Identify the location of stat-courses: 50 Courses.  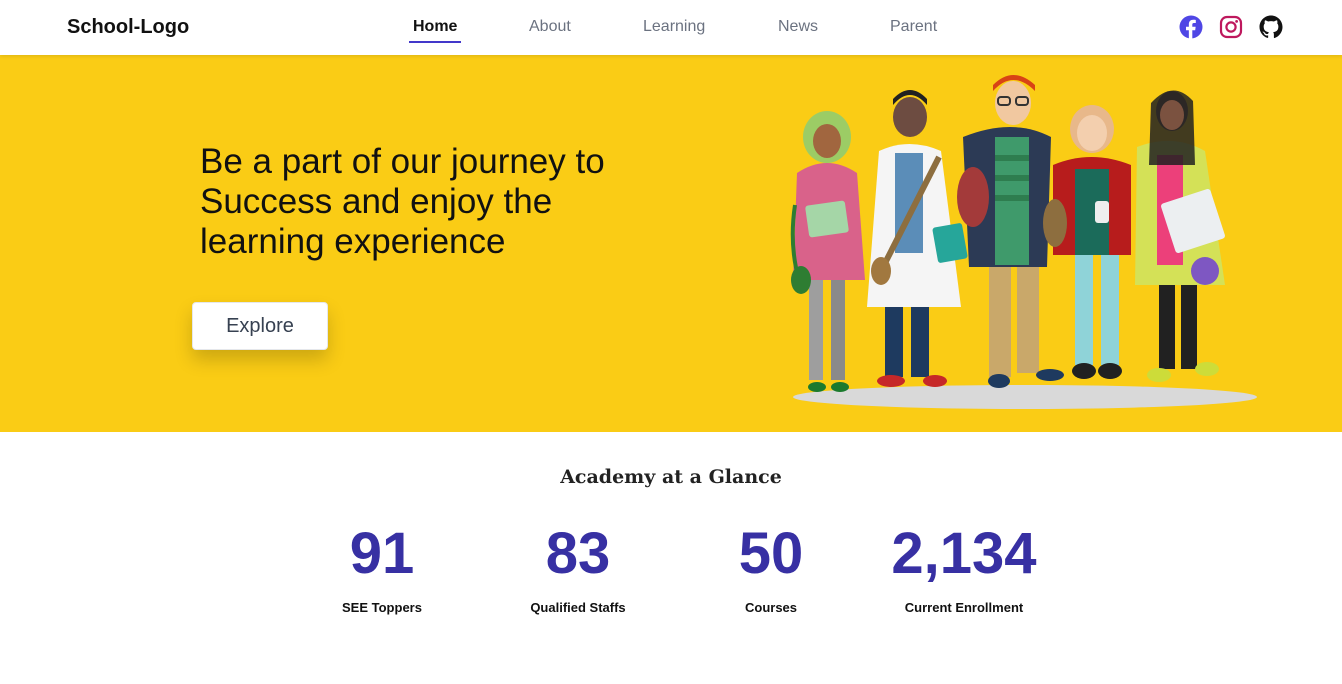
(771, 567).